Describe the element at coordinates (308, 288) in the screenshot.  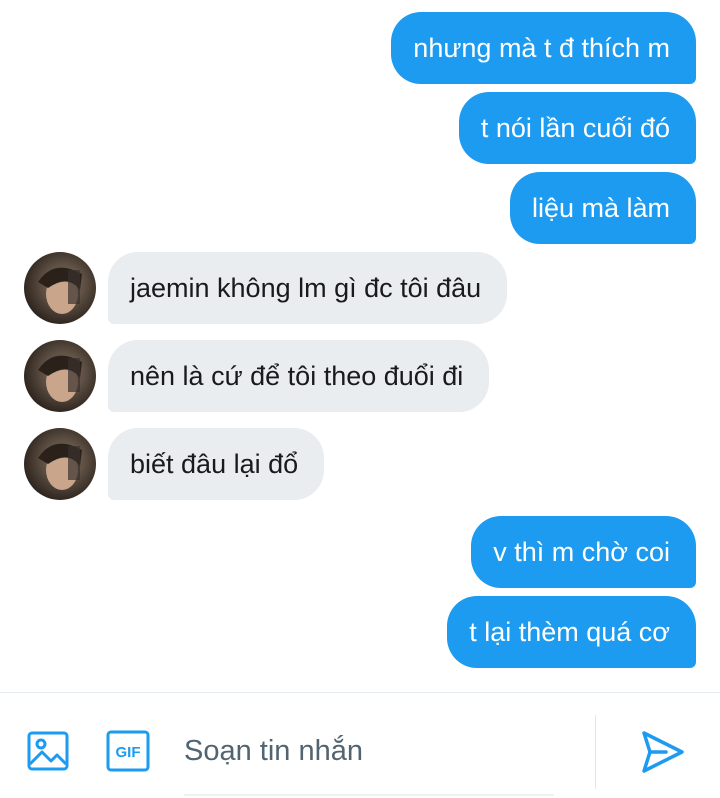
I see `message-bubble-incoming: jaemin không lm gì đc tôi đâu` at that location.